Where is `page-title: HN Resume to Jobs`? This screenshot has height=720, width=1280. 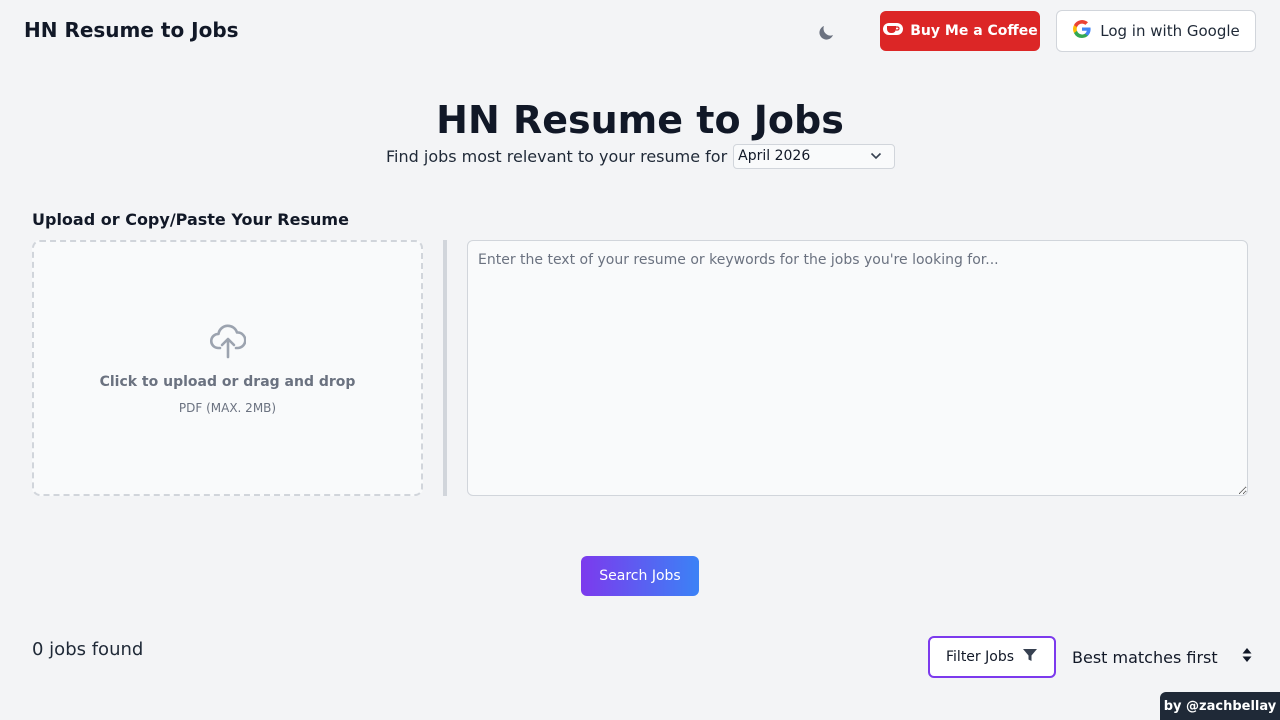 page-title: HN Resume to Jobs is located at coordinates (640, 120).